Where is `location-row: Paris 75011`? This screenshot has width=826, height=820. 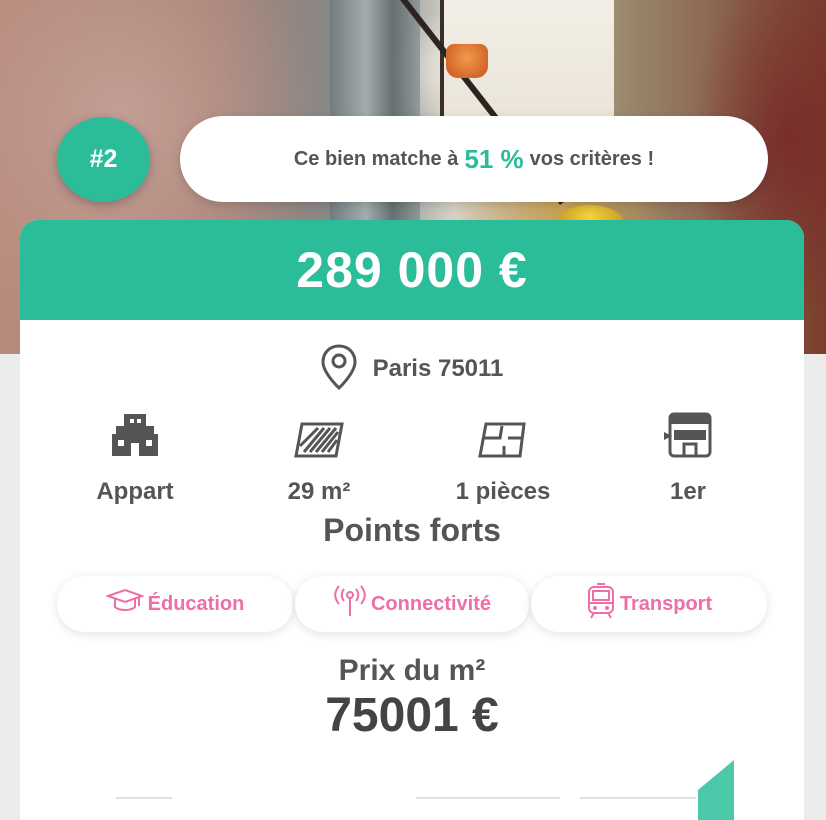 location-row: Paris 75011 is located at coordinates (412, 369).